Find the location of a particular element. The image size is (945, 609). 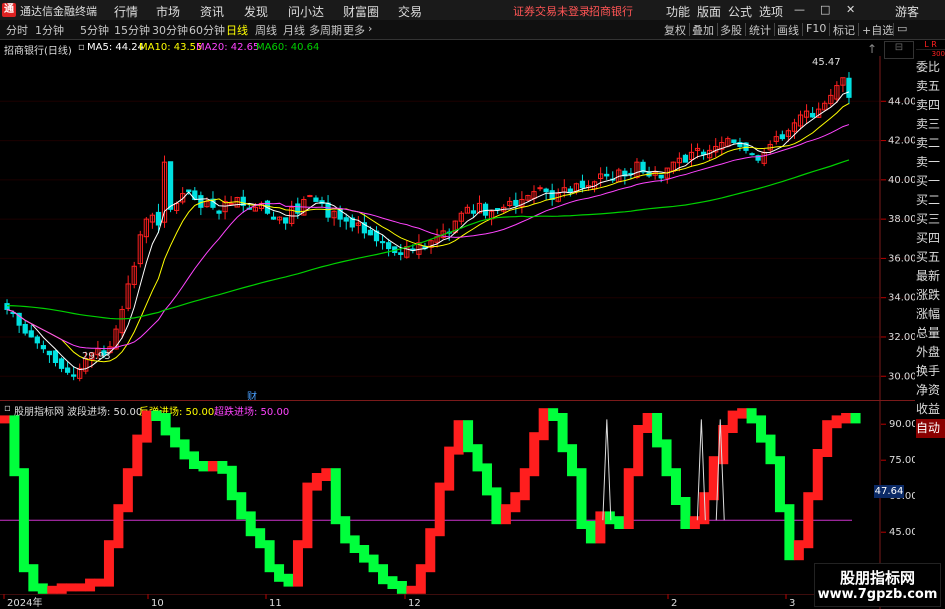

tool-diejia: 叠加 is located at coordinates (703, 30).